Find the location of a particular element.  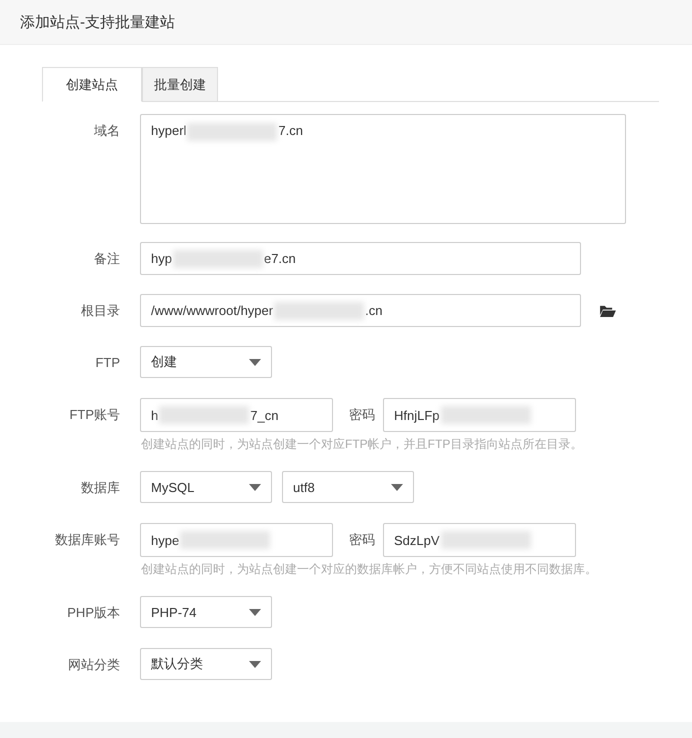

field-label: 域名 is located at coordinates (107, 131).